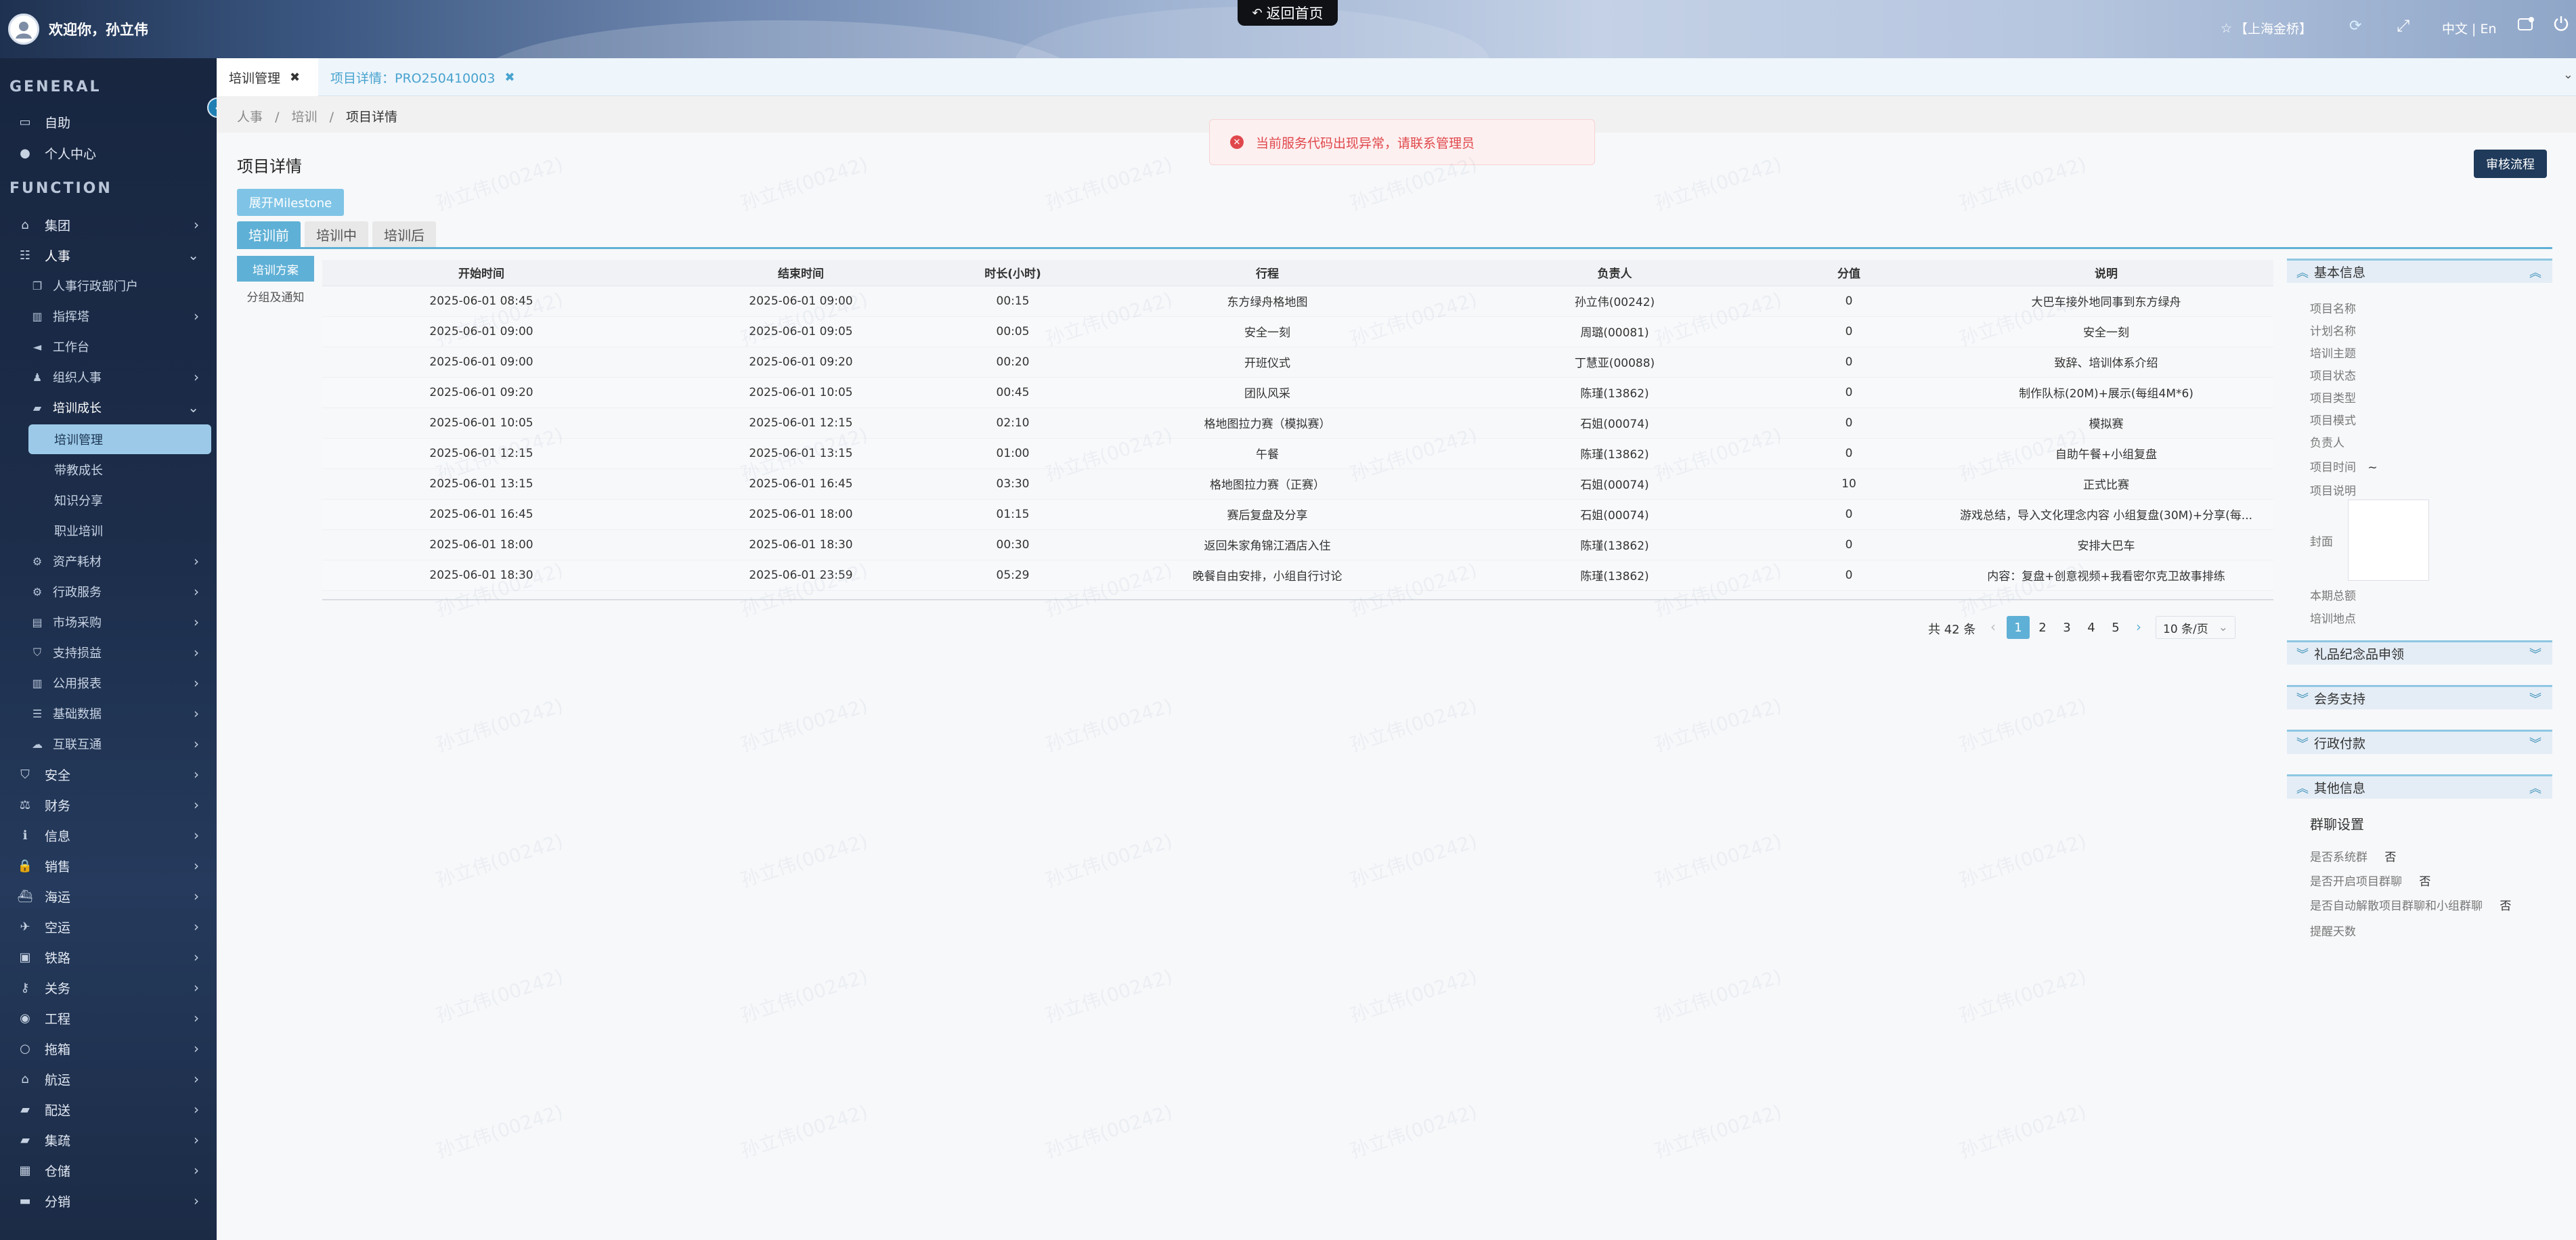 This screenshot has height=1240, width=2576. What do you see at coordinates (108, 316) in the screenshot?
I see `sidebar-item-command-tower: ▥ 指挥塔 ›` at bounding box center [108, 316].